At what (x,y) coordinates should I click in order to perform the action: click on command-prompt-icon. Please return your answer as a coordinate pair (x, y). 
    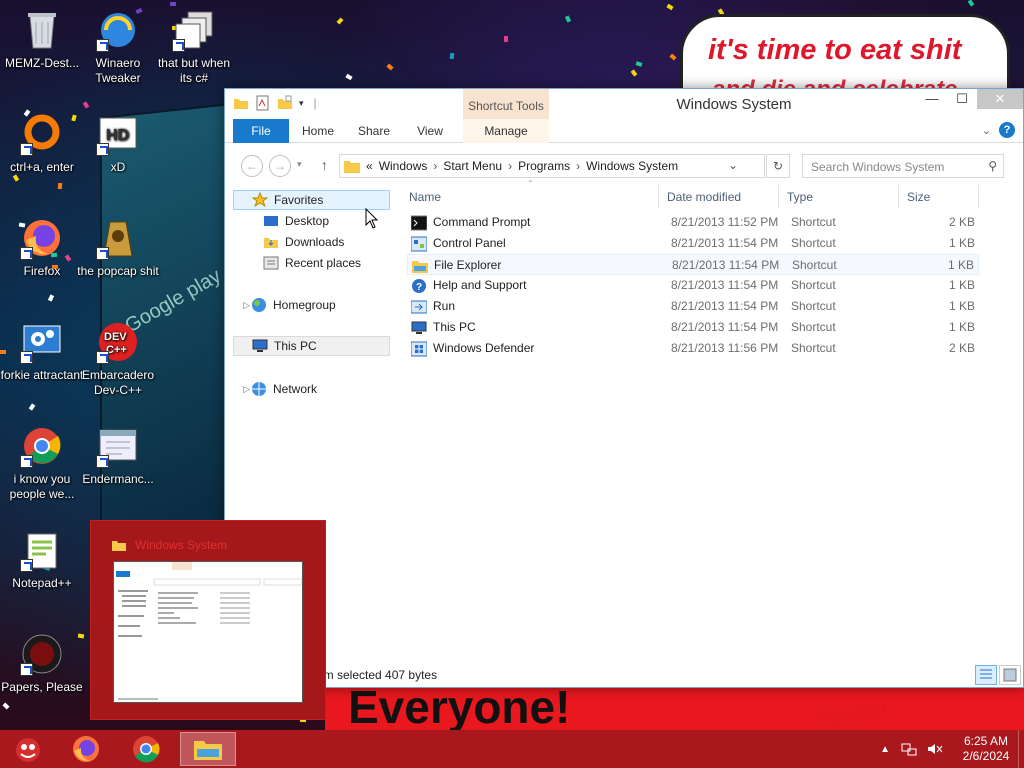
    Looking at the image, I should click on (419, 223).